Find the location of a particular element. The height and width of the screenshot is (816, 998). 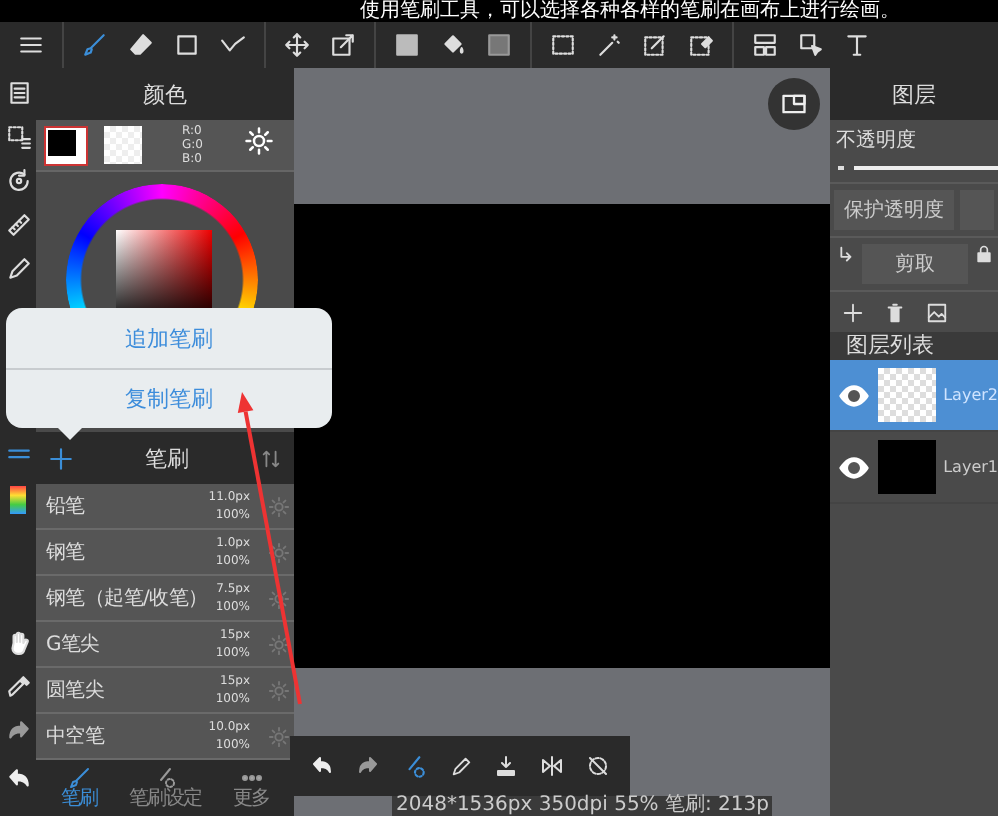

brush-name: 圆笔尖 is located at coordinates (131, 690).